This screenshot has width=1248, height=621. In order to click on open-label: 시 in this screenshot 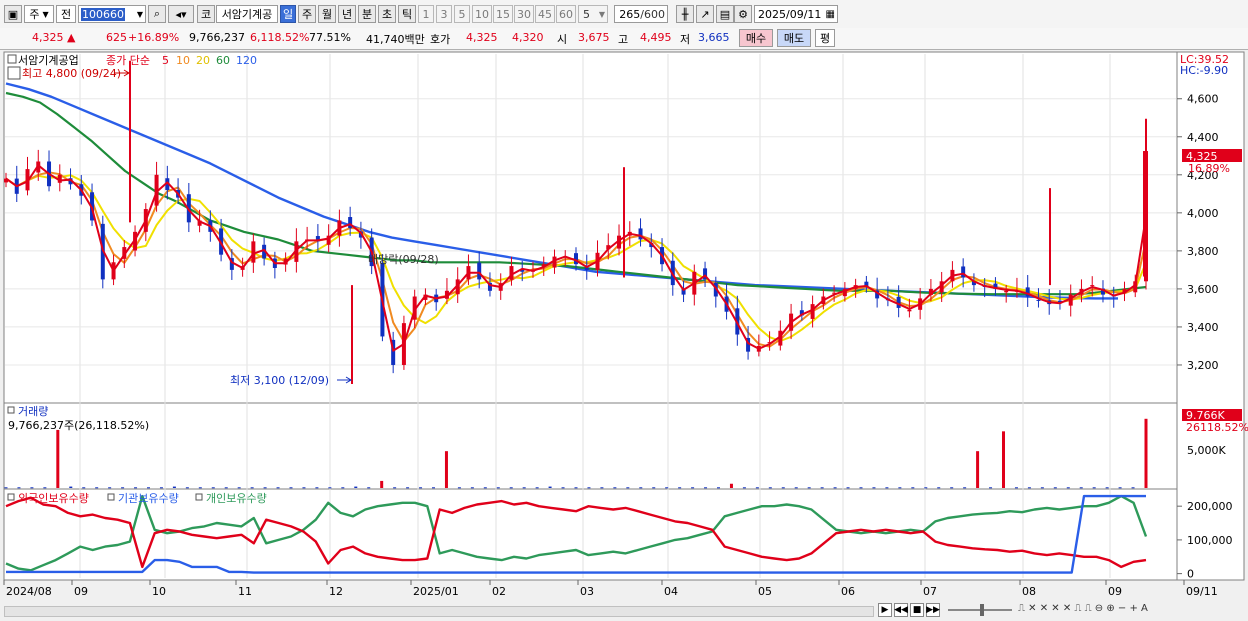, I will do `click(562, 39)`.